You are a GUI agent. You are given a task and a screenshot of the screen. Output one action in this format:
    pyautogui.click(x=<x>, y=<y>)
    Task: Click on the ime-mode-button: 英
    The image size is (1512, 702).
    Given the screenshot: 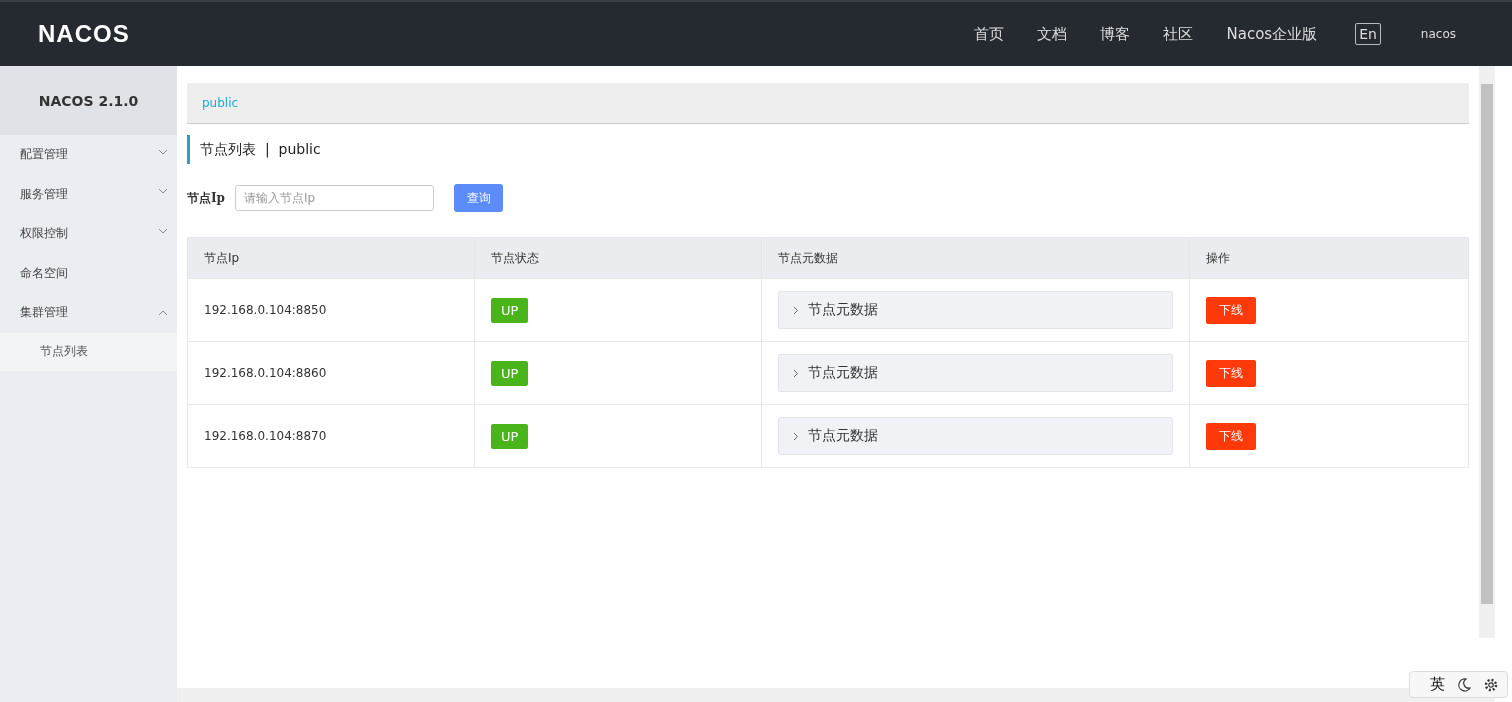 What is the action you would take?
    pyautogui.click(x=1437, y=684)
    